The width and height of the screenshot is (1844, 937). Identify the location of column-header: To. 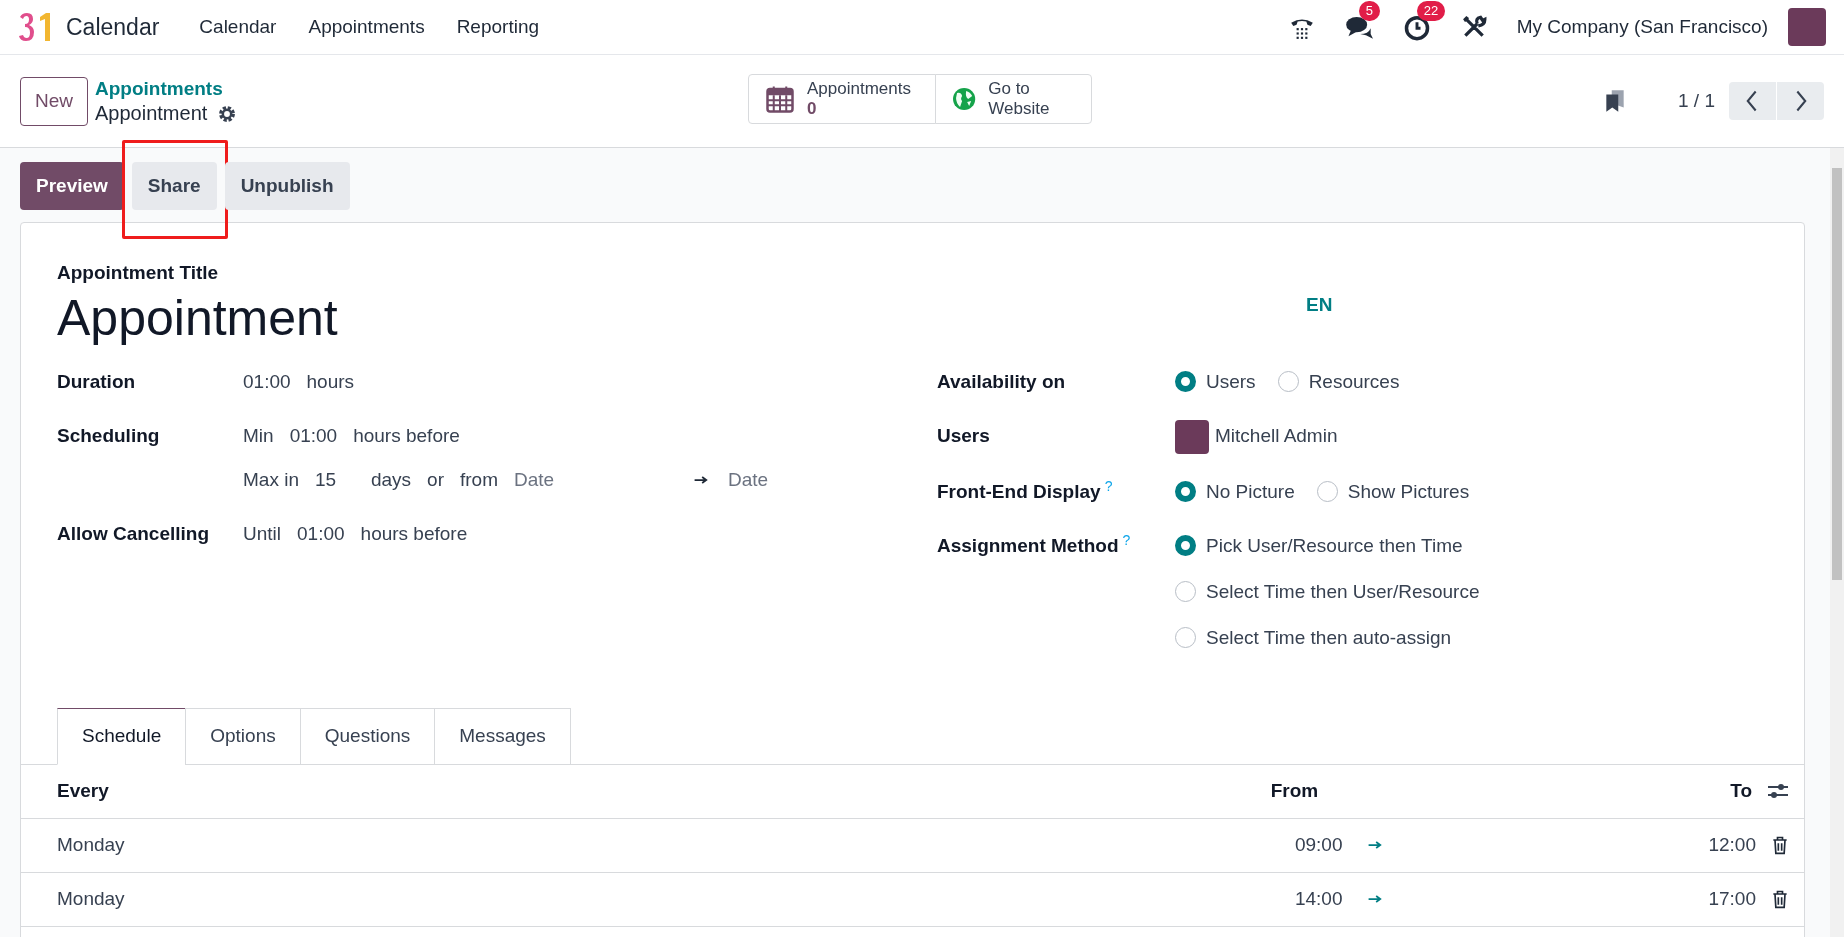
(1741, 791).